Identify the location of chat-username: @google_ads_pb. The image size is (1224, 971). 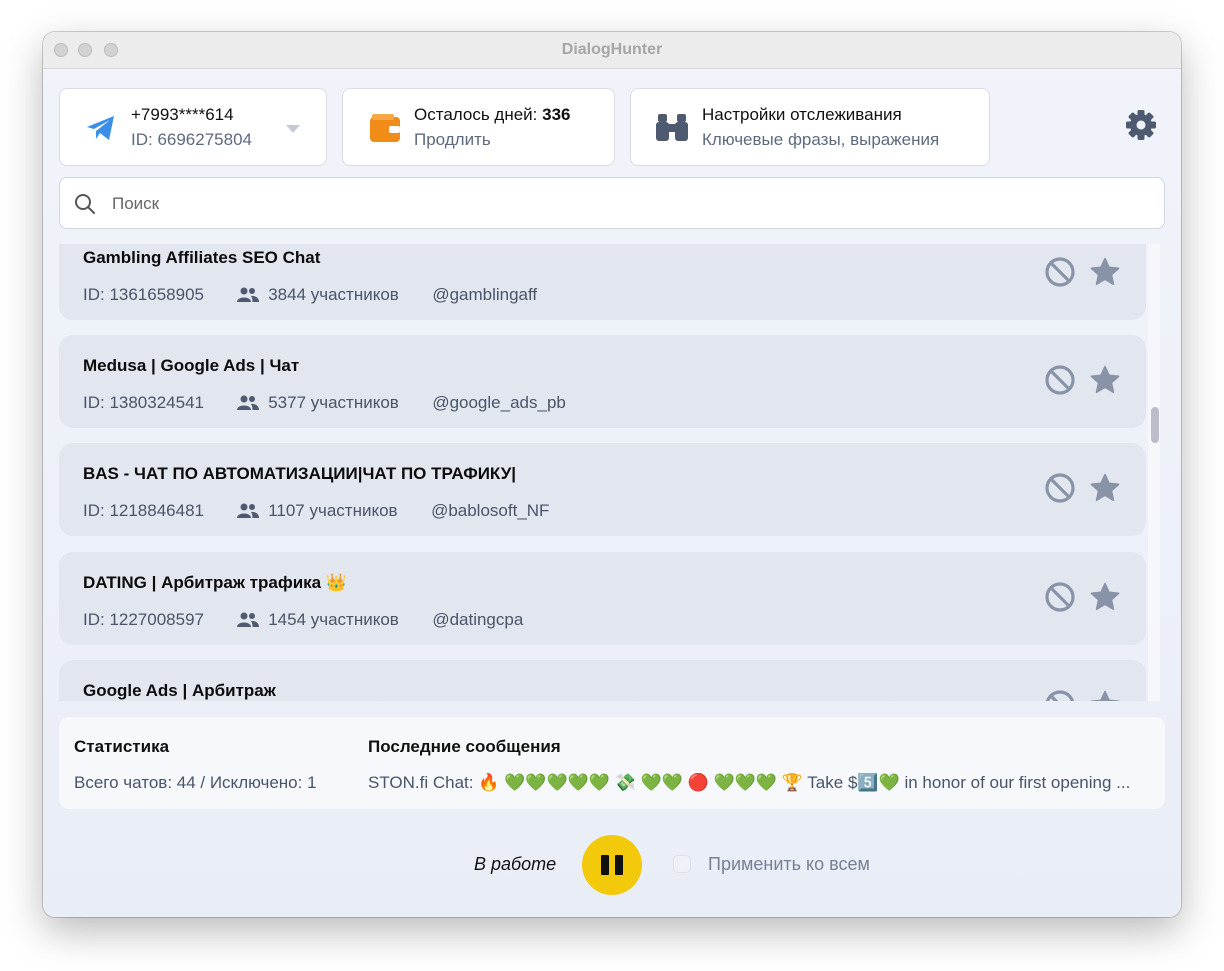
(499, 402).